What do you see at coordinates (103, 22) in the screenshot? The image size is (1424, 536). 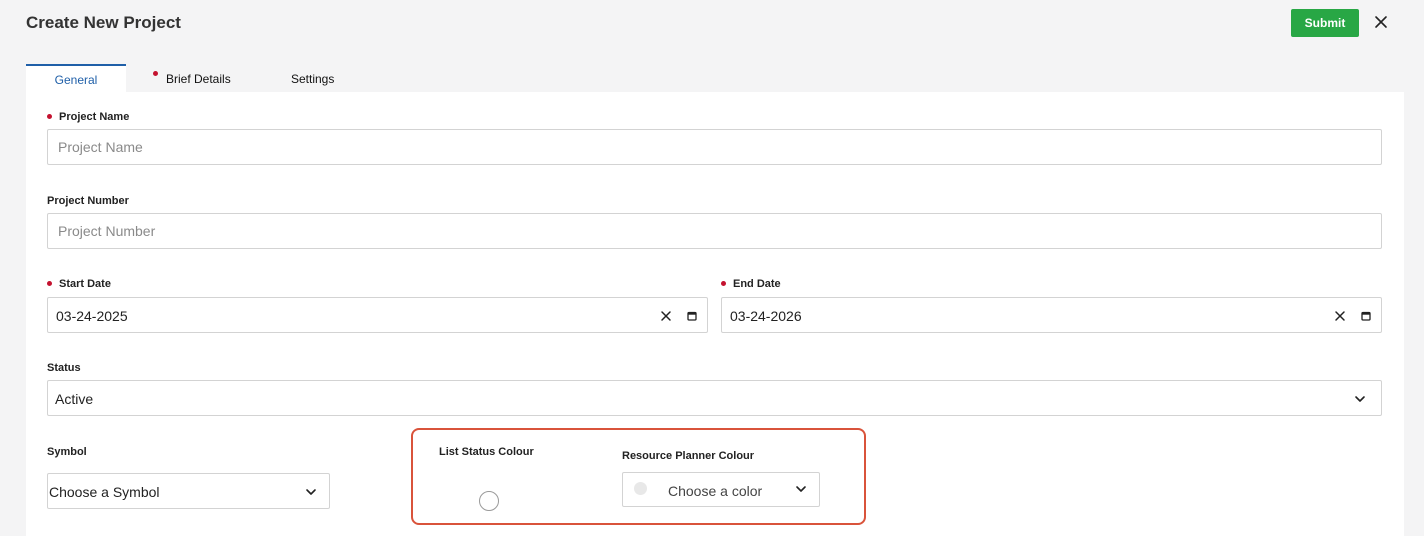 I see `page-title: Create New Project` at bounding box center [103, 22].